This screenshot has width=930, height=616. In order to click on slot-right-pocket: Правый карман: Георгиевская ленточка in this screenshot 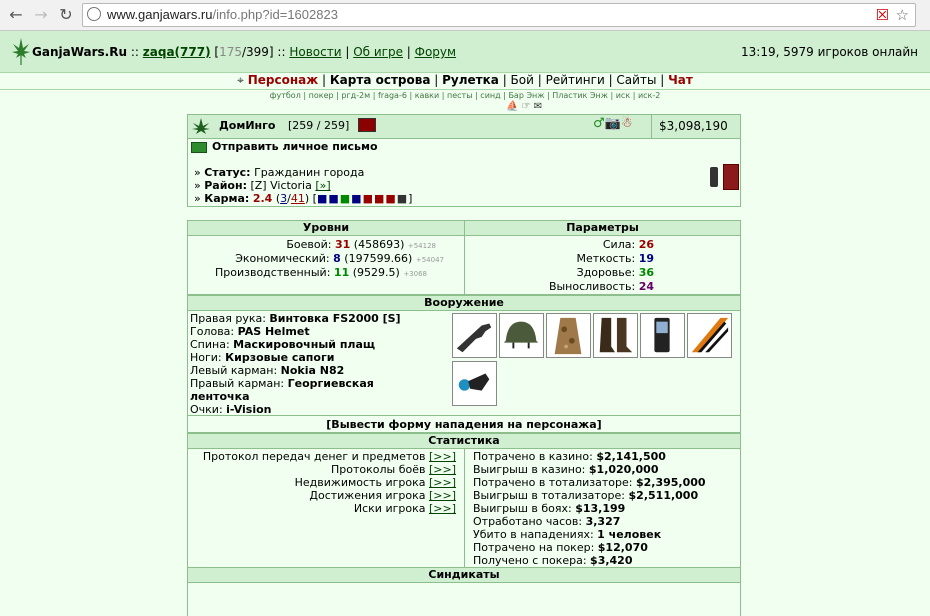, I will do `click(282, 390)`.